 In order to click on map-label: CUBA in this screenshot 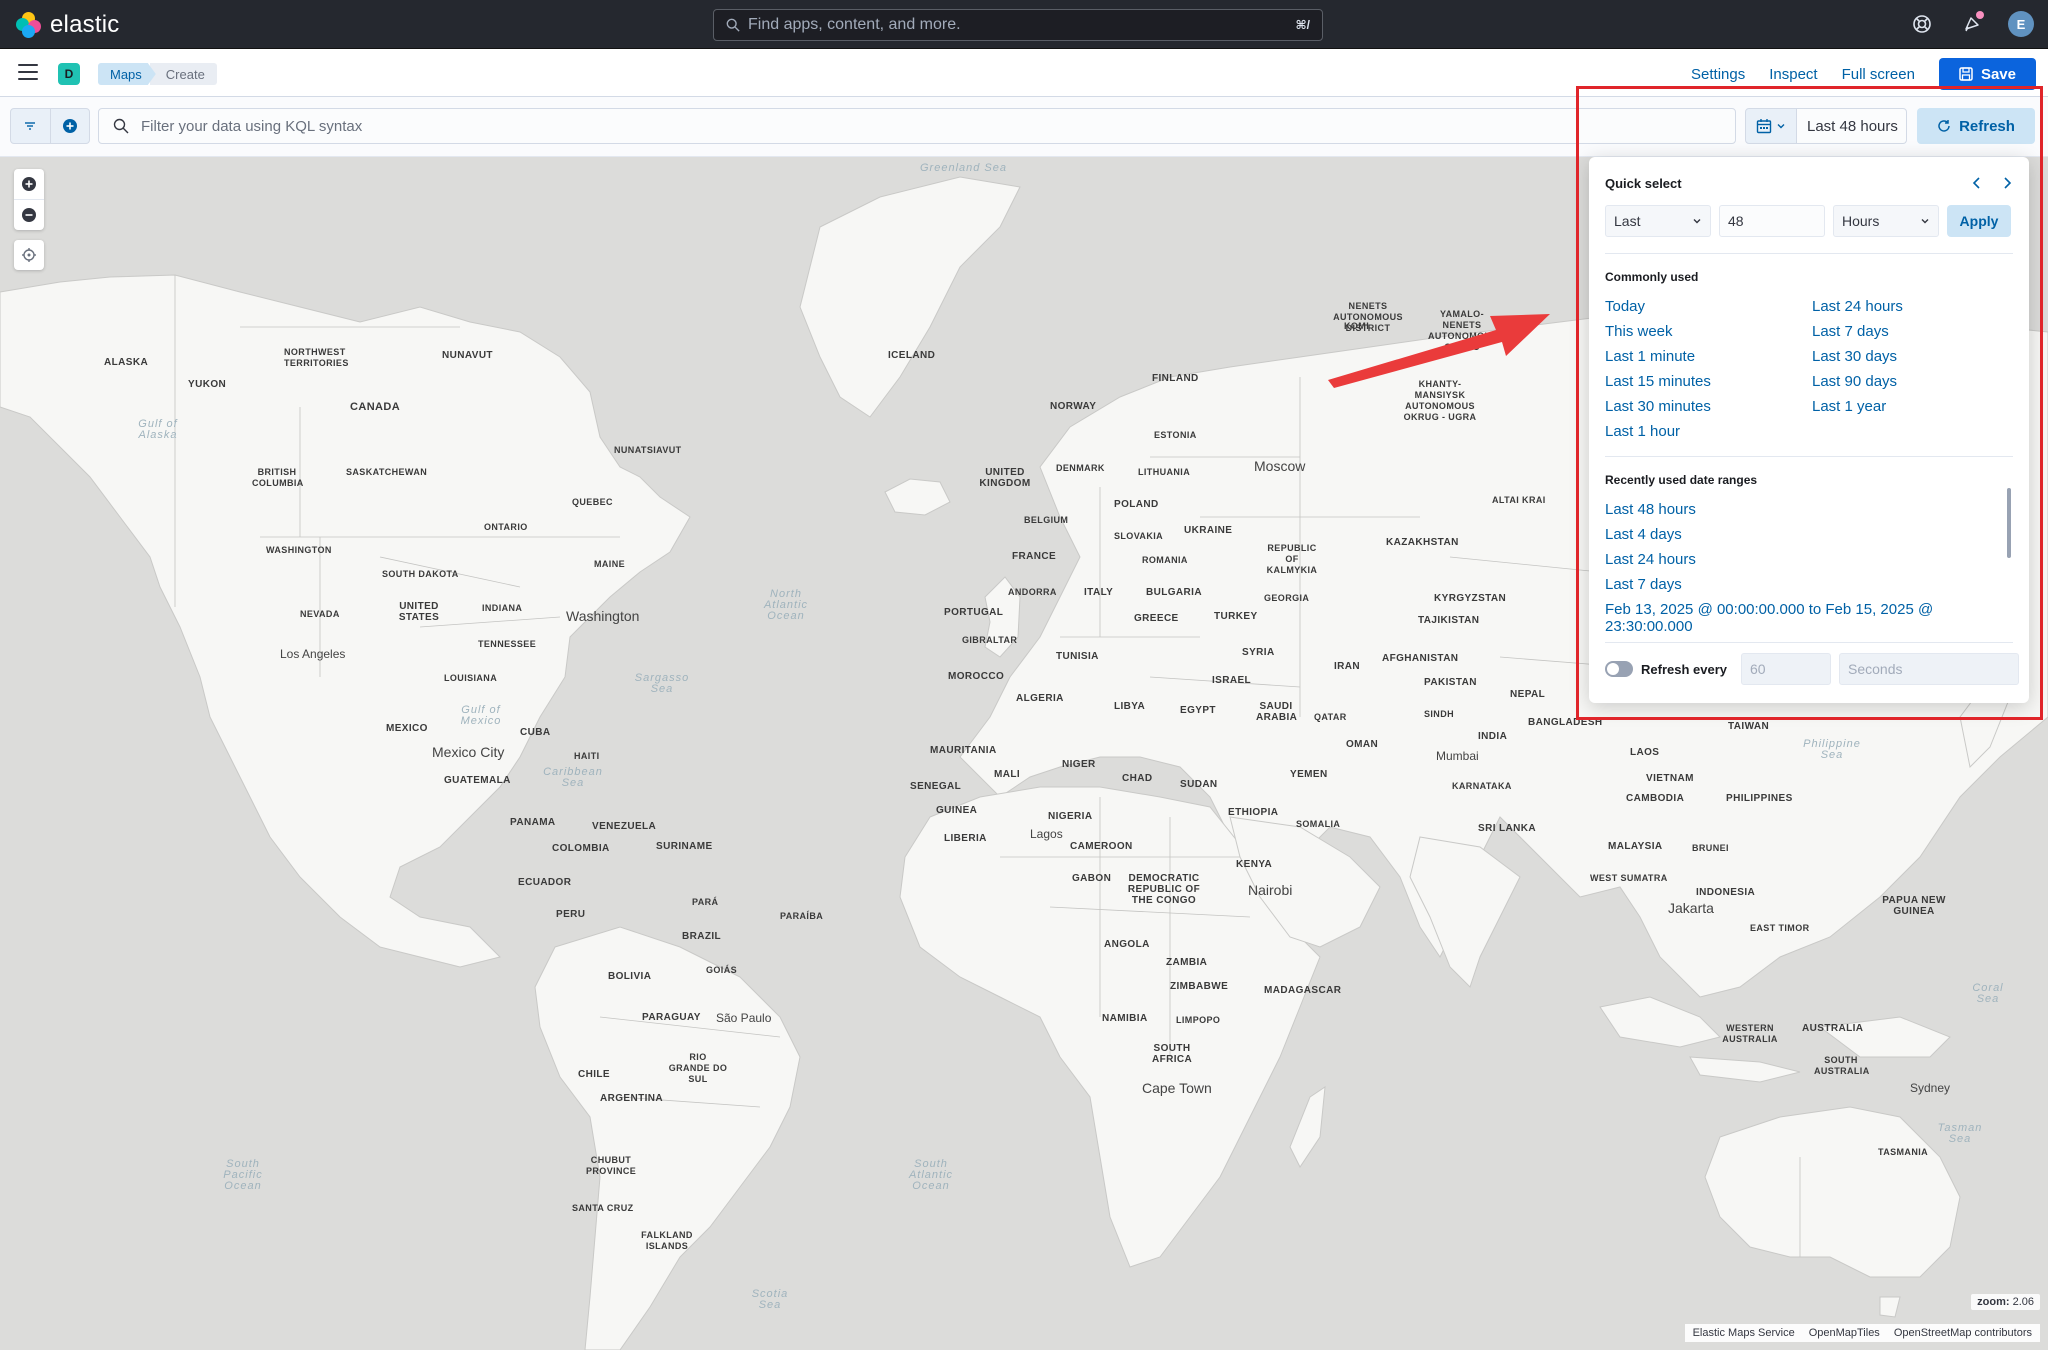, I will do `click(535, 732)`.